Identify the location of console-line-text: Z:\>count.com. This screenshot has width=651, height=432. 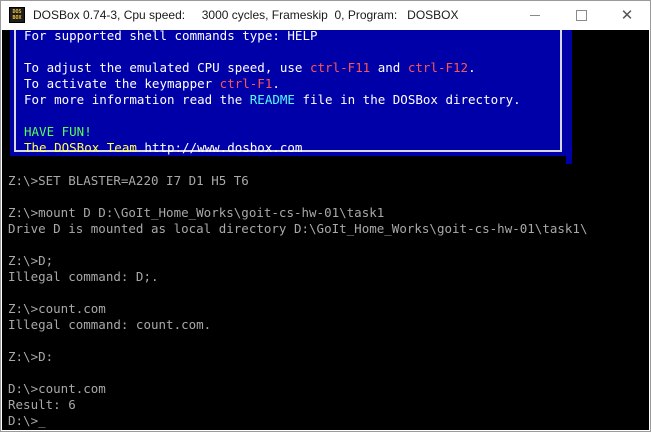
(57, 308).